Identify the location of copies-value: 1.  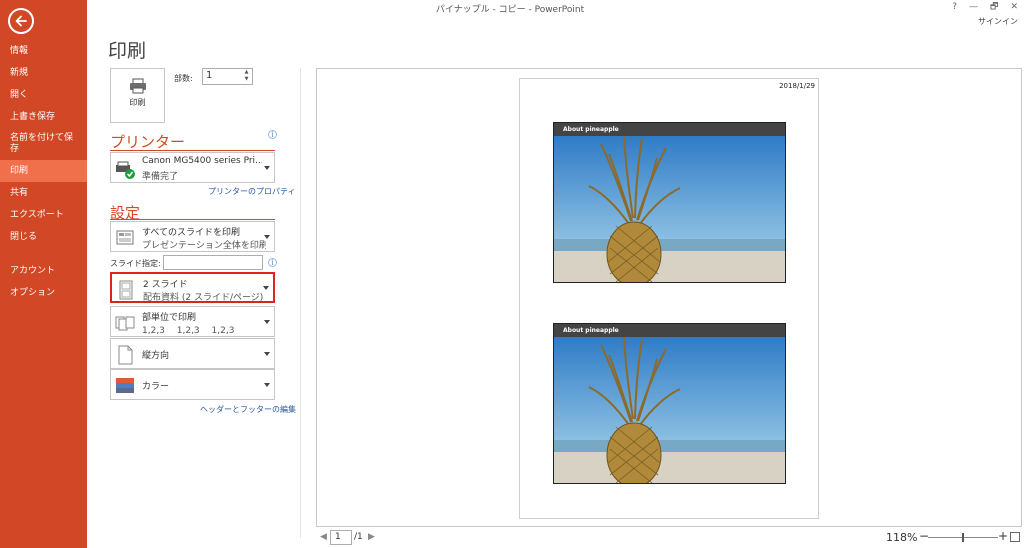
(209, 75).